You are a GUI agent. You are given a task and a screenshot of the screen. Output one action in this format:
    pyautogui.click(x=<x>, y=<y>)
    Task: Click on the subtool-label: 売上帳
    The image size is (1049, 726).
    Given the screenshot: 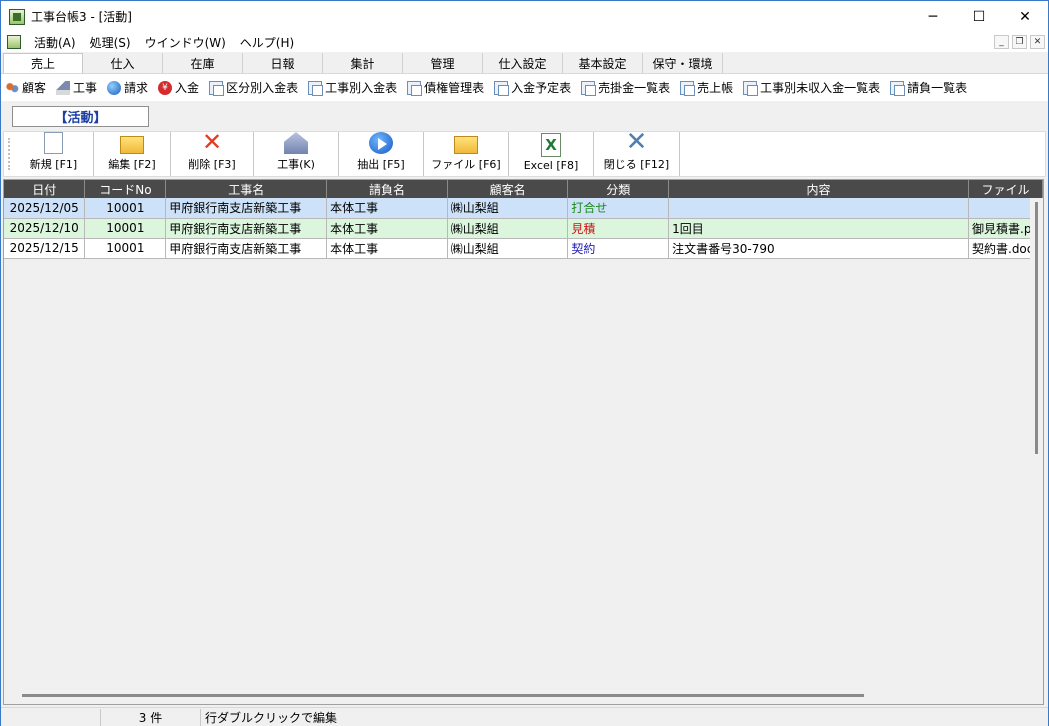 What is the action you would take?
    pyautogui.click(x=715, y=88)
    